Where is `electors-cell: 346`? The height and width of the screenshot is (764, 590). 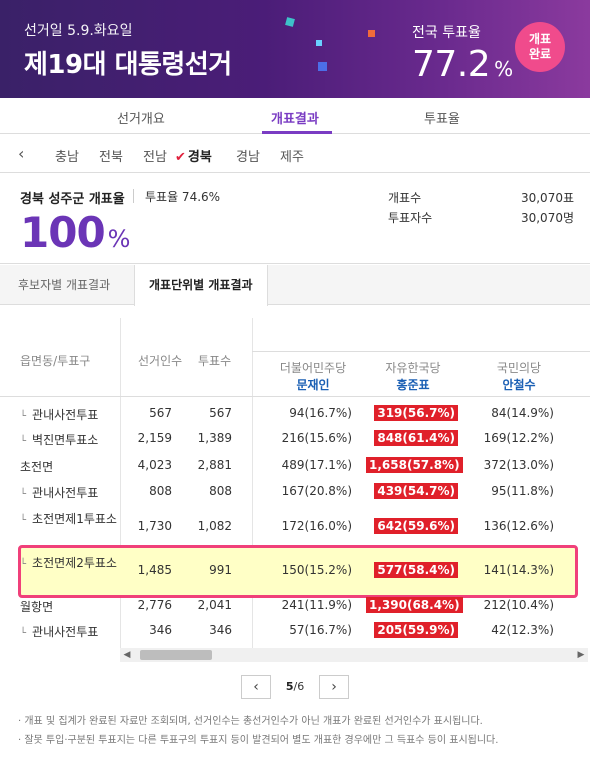 electors-cell: 346 is located at coordinates (160, 630).